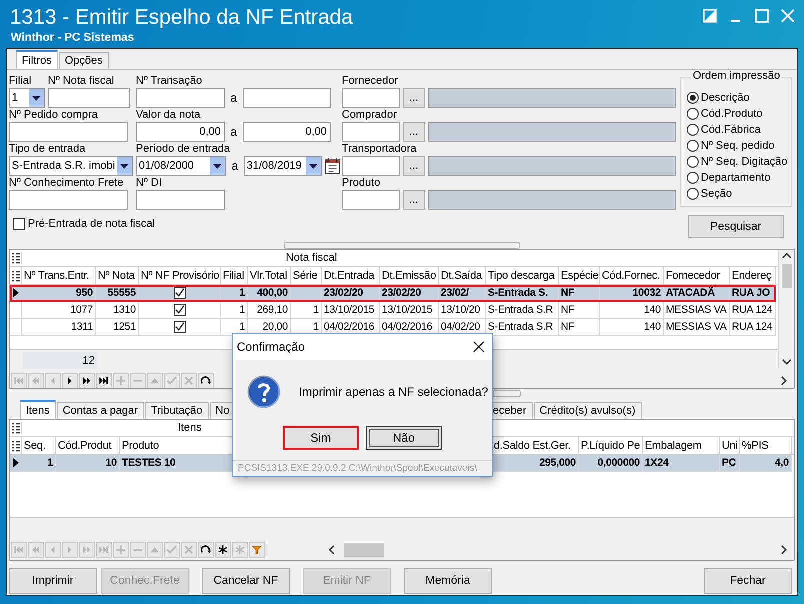  What do you see at coordinates (59, 310) in the screenshot?
I see `table-cell: 1077` at bounding box center [59, 310].